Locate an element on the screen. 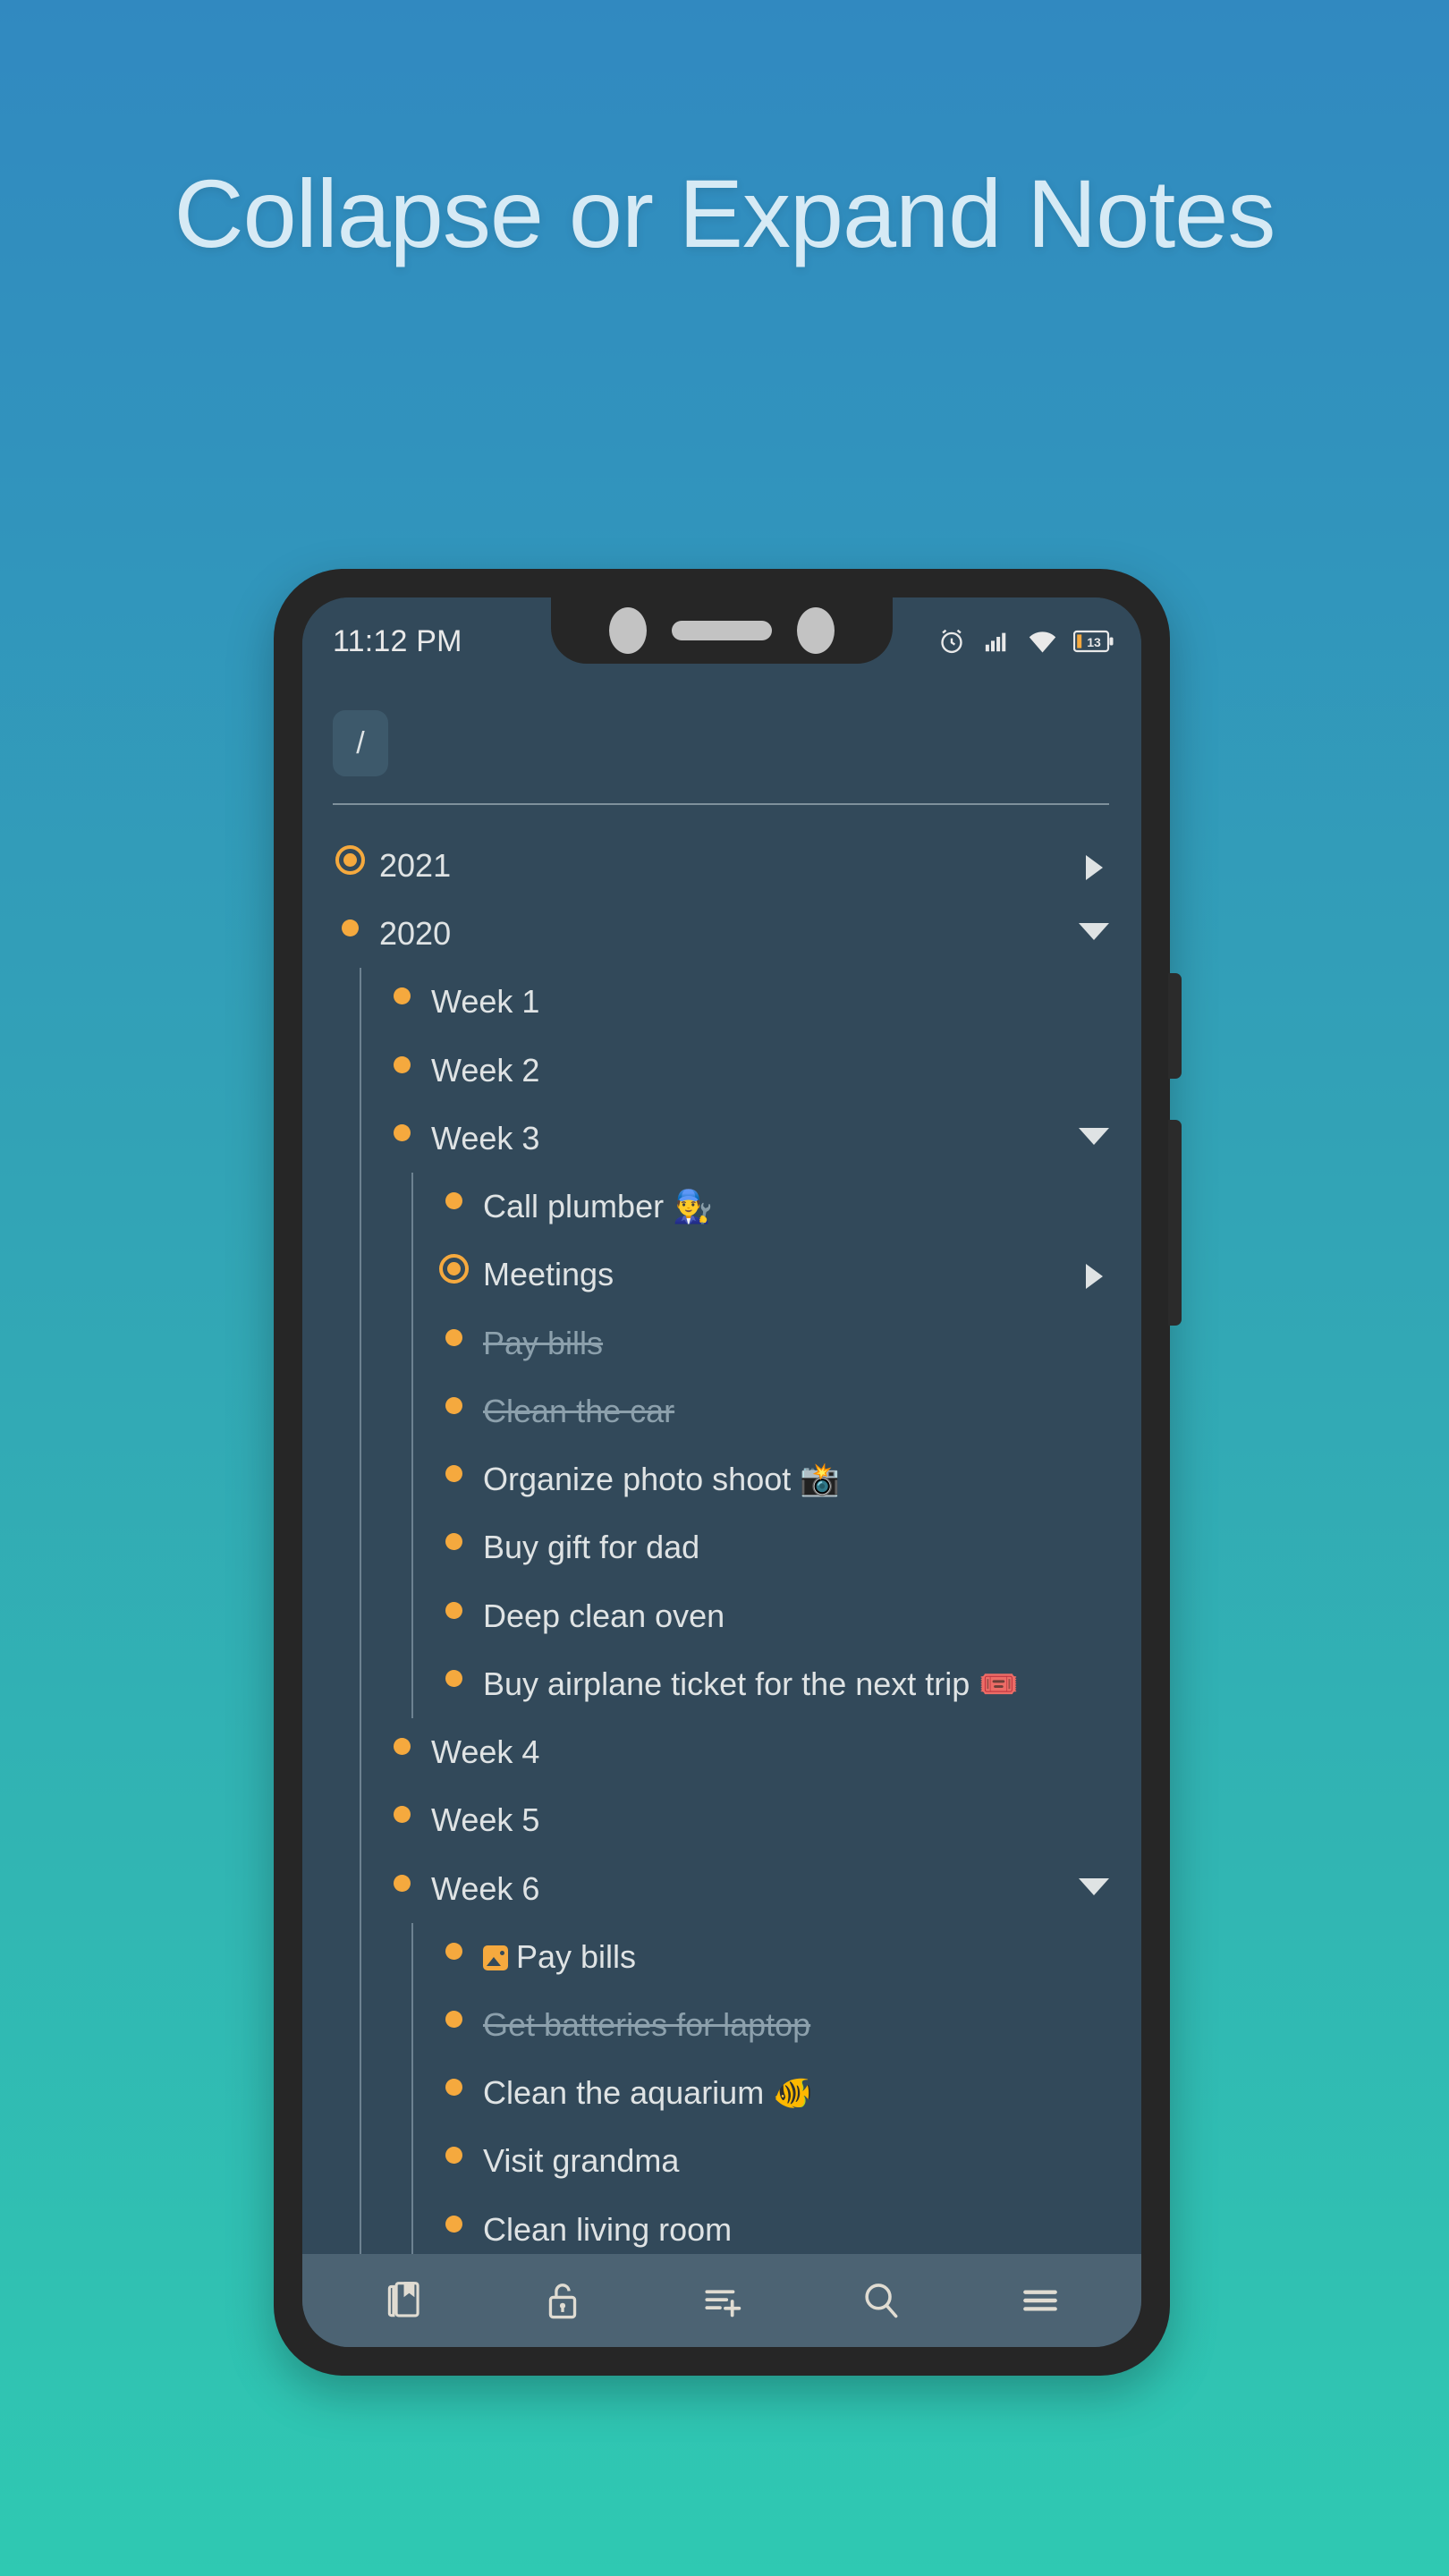 The image size is (1449, 2576). outline-row: Organize photo shoot 📸 is located at coordinates (721, 1479).